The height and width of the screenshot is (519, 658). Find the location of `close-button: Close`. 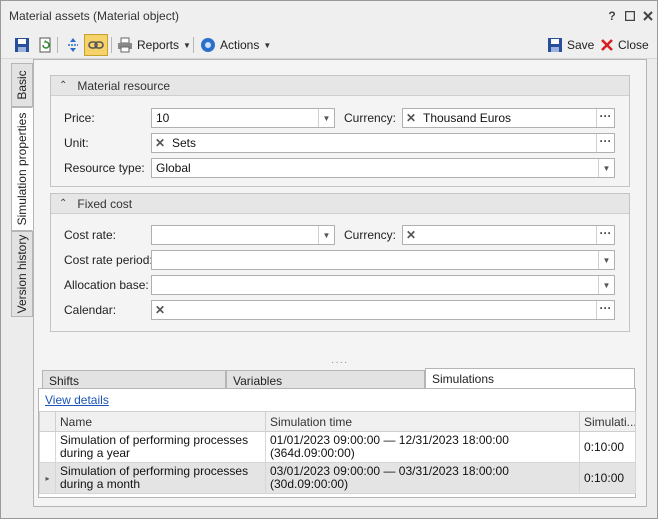

close-button: Close is located at coordinates (624, 45).